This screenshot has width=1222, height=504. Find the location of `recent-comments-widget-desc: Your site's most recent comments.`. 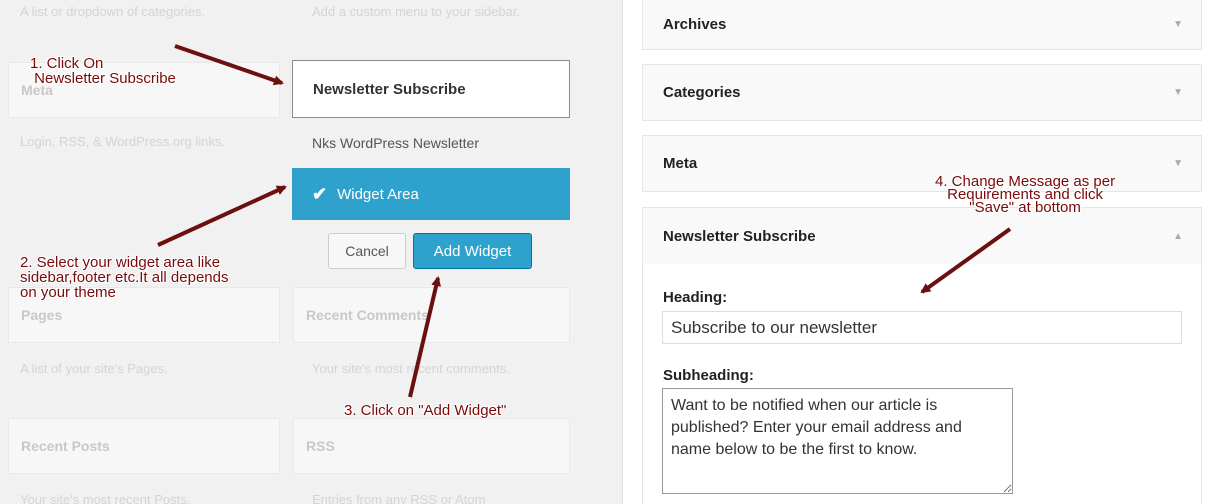

recent-comments-widget-desc: Your site's most recent comments. is located at coordinates (411, 368).